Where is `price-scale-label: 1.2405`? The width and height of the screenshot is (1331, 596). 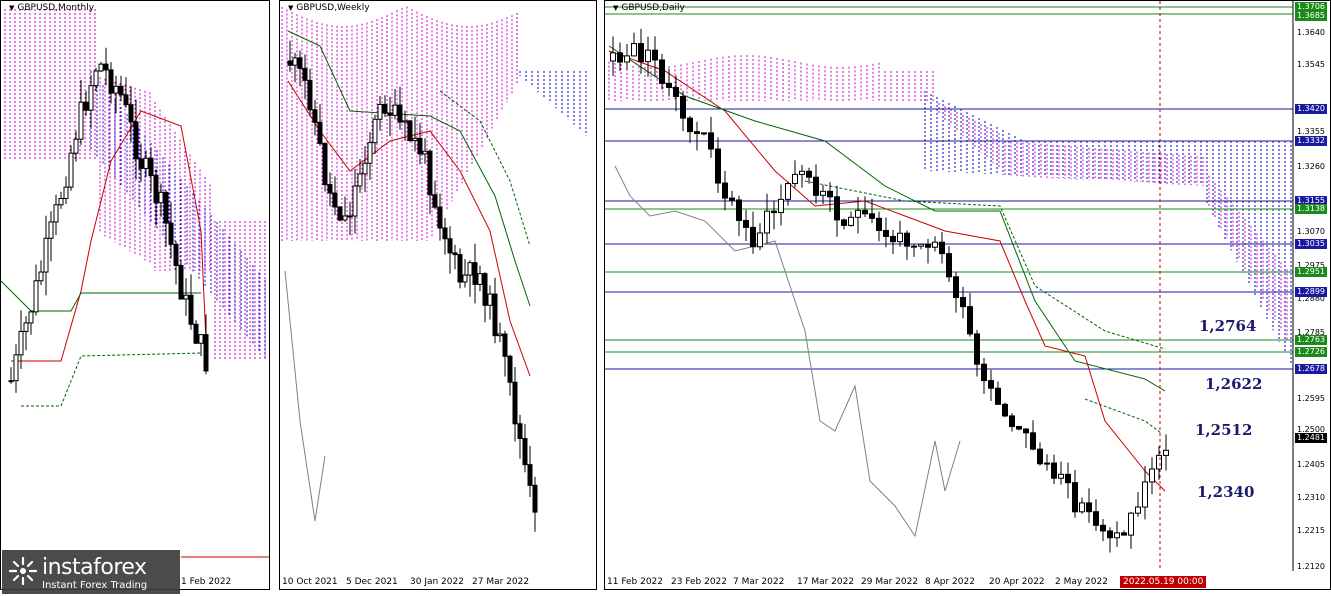
price-scale-label: 1.2405 is located at coordinates (1311, 464).